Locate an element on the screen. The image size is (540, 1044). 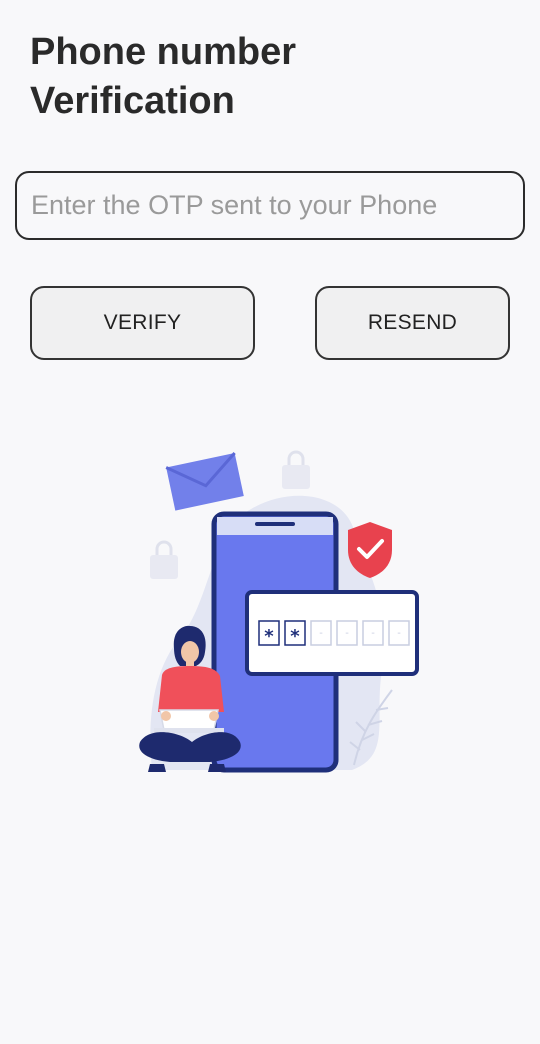
page-title-line-1: Phone number is located at coordinates (163, 52).